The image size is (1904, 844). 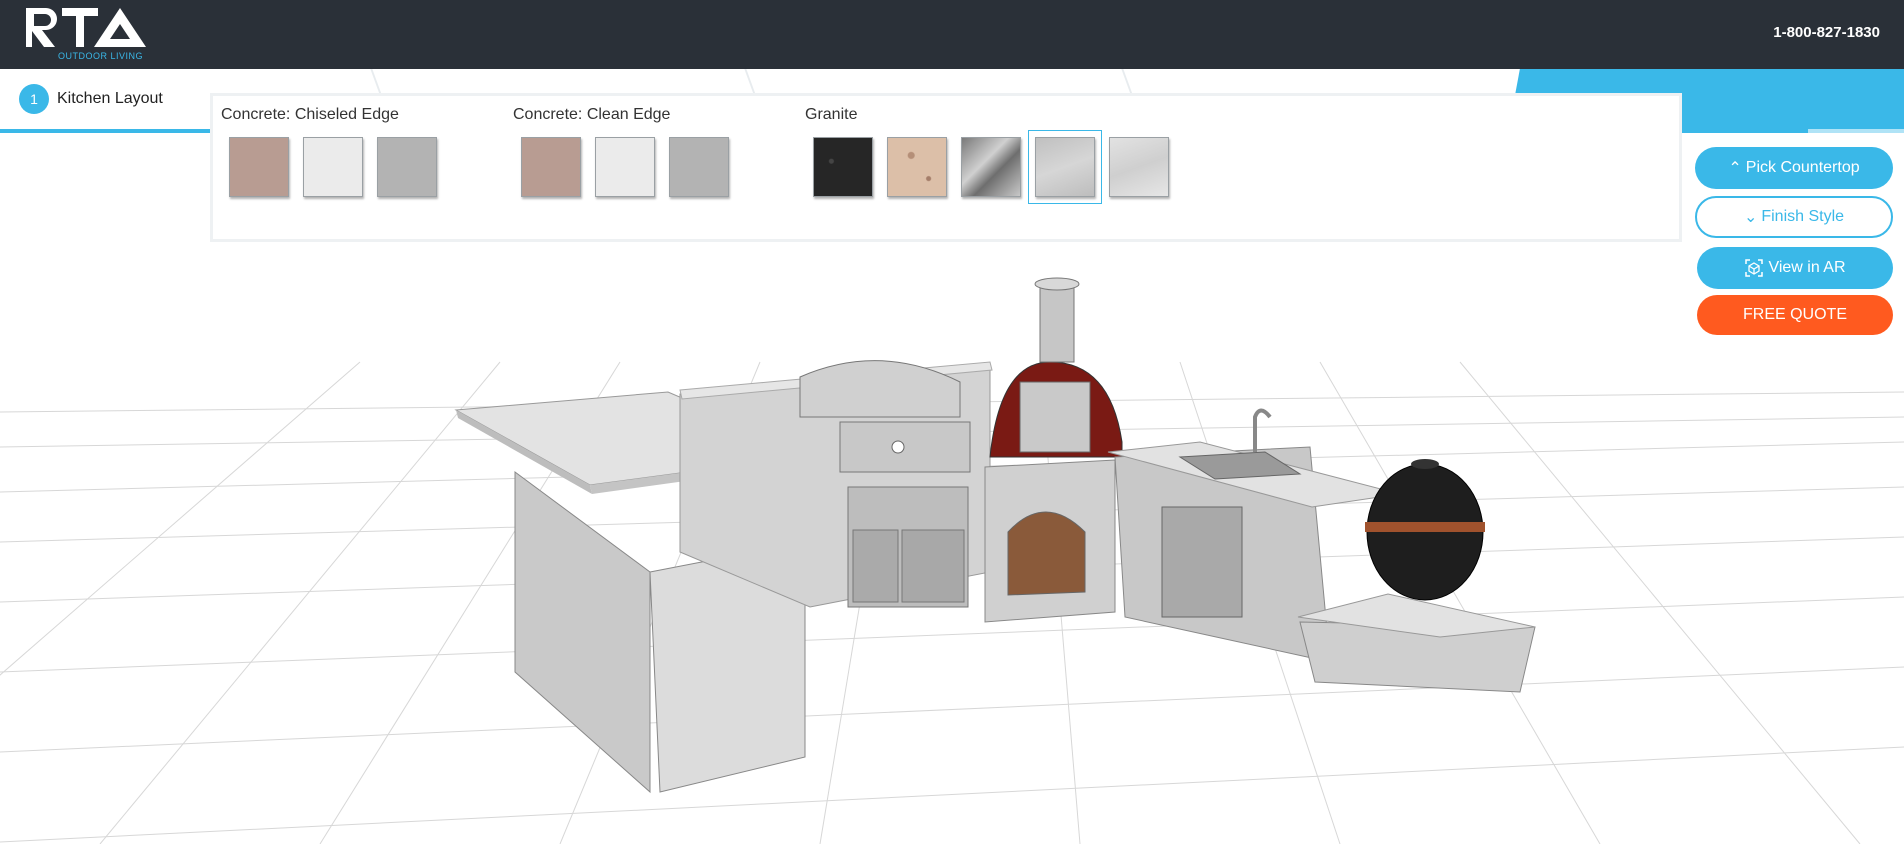 I want to click on island-side, so click(x=582, y=632).